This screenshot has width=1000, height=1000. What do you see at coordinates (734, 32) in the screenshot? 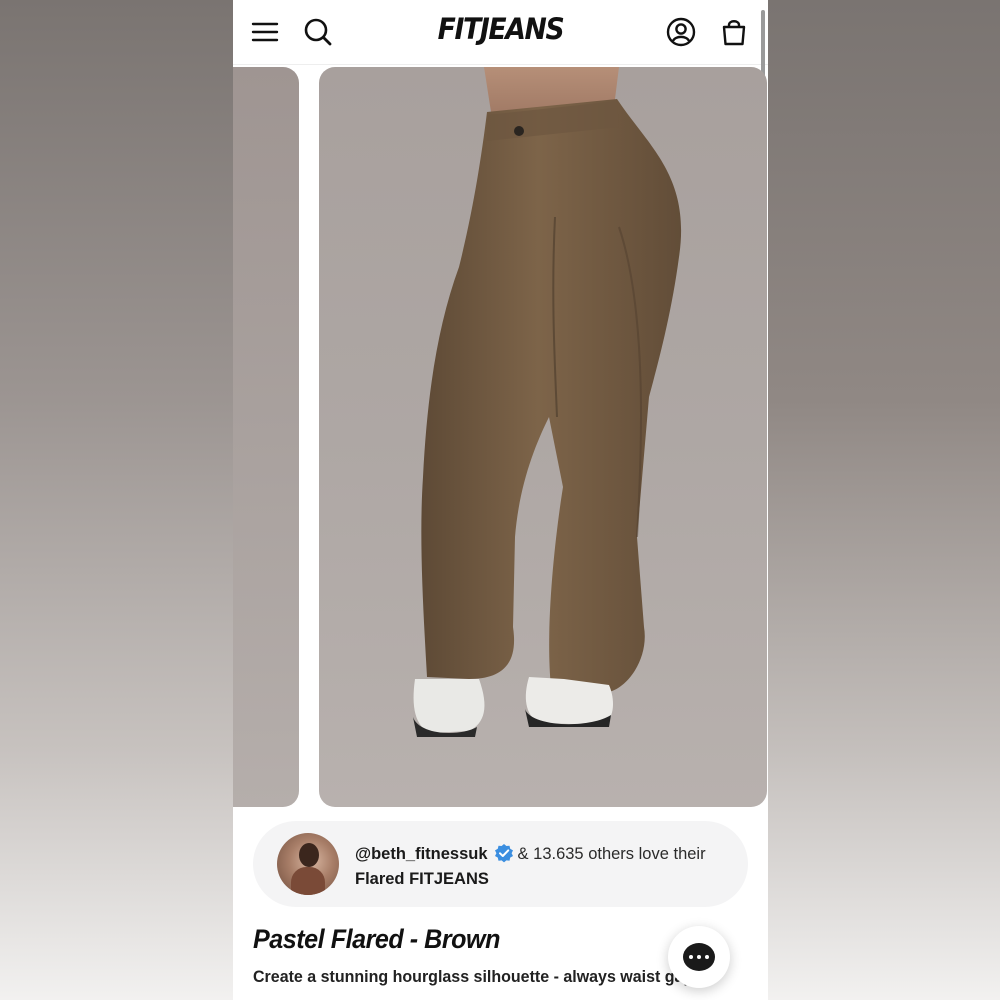
I see `cart-icon` at bounding box center [734, 32].